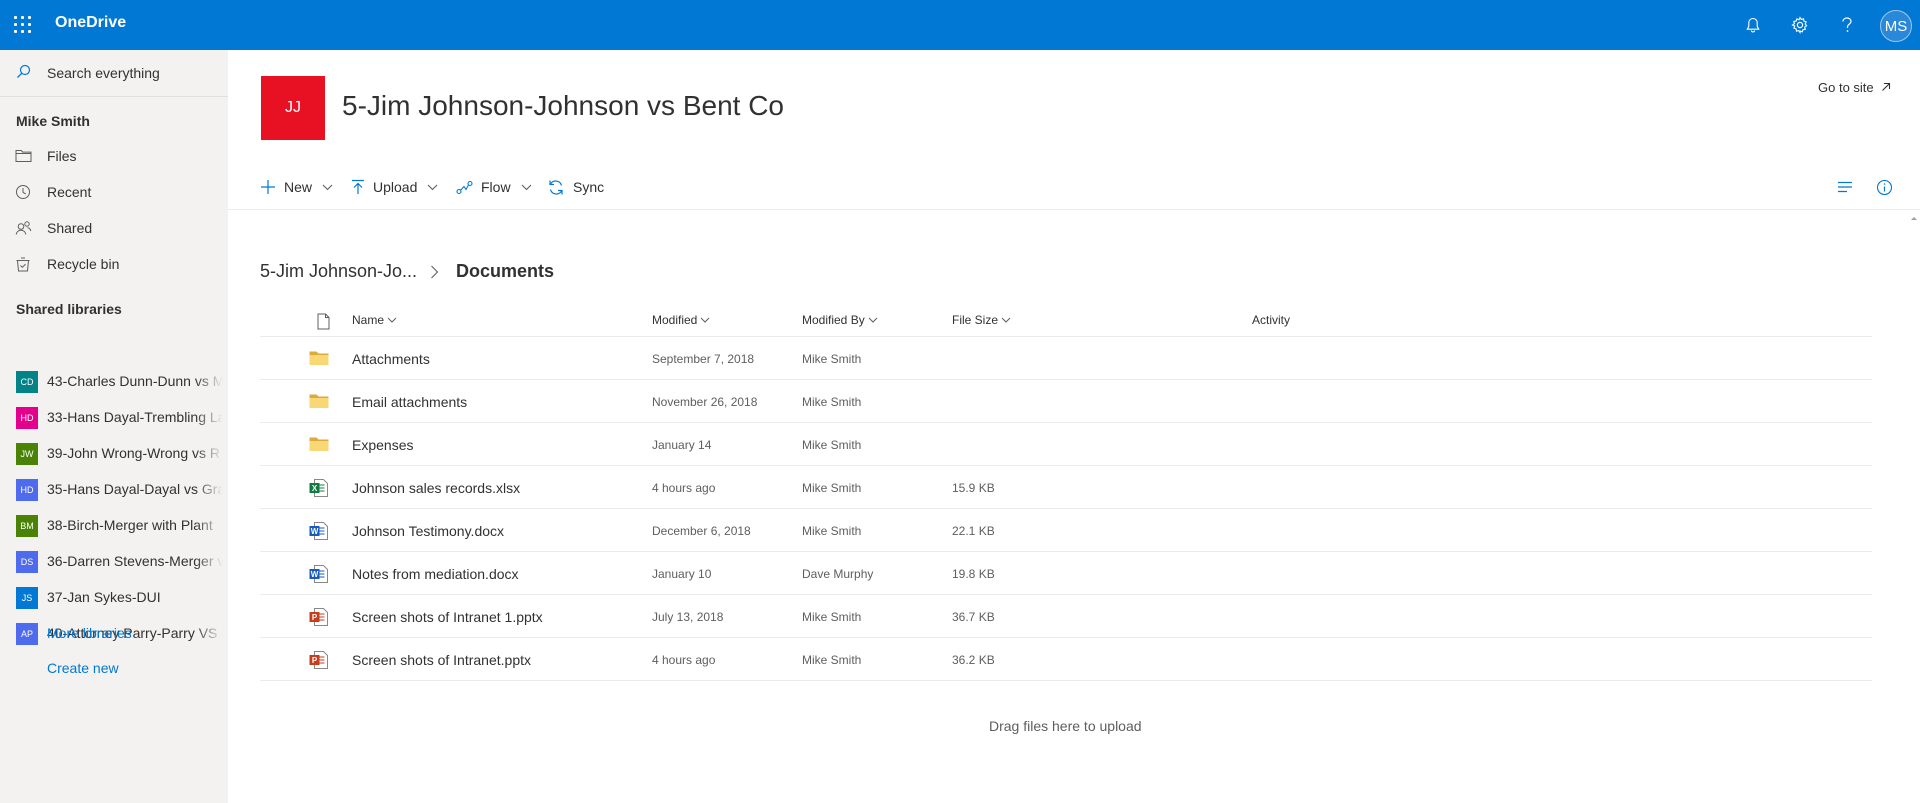 Image resolution: width=1920 pixels, height=803 pixels. I want to click on library-item: CD 43-Charles Dunn-Dunn vs M, so click(114, 381).